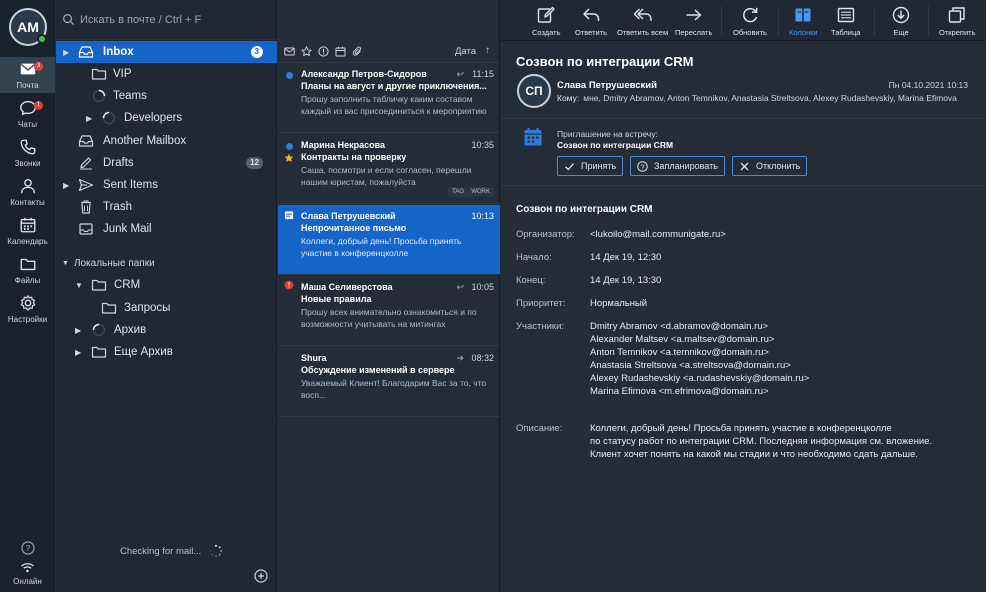  Describe the element at coordinates (693, 22) in the screenshot. I see `forward-button: Переслать` at that location.